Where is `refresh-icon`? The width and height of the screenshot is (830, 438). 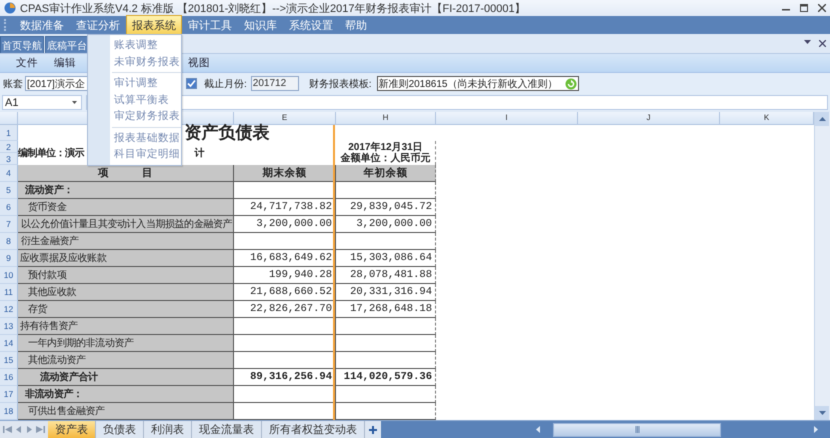 refresh-icon is located at coordinates (570, 84).